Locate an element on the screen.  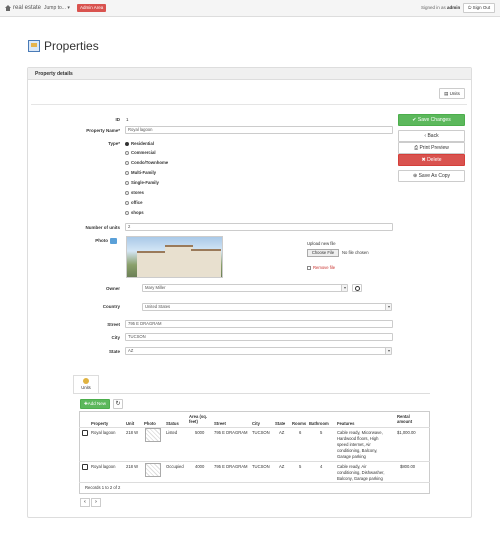
type-option-stores: stores is located at coordinates (134, 192).